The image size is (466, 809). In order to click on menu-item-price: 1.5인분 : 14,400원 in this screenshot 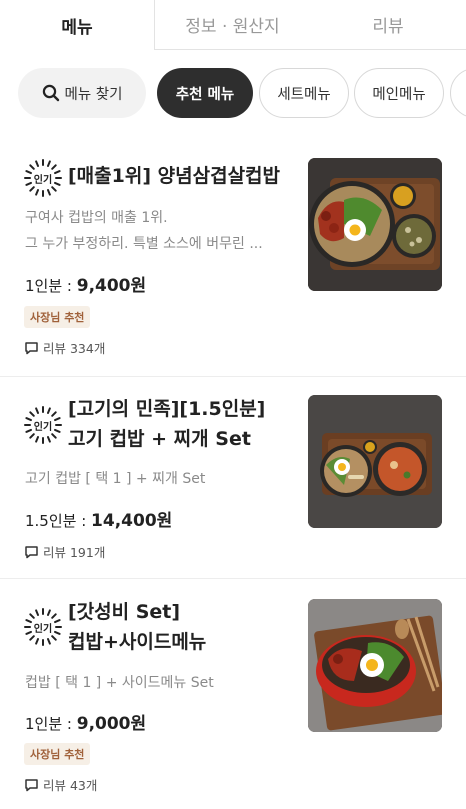, I will do `click(98, 518)`.